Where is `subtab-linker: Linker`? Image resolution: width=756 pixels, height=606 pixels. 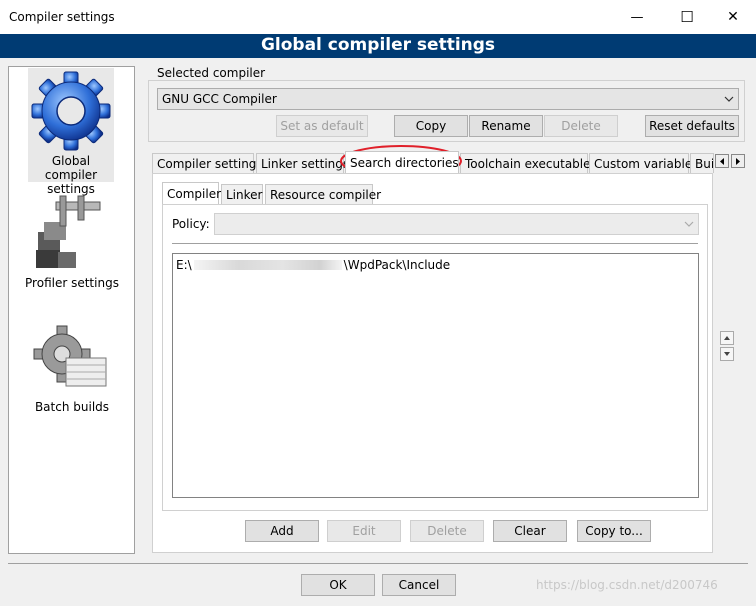 subtab-linker: Linker is located at coordinates (242, 194).